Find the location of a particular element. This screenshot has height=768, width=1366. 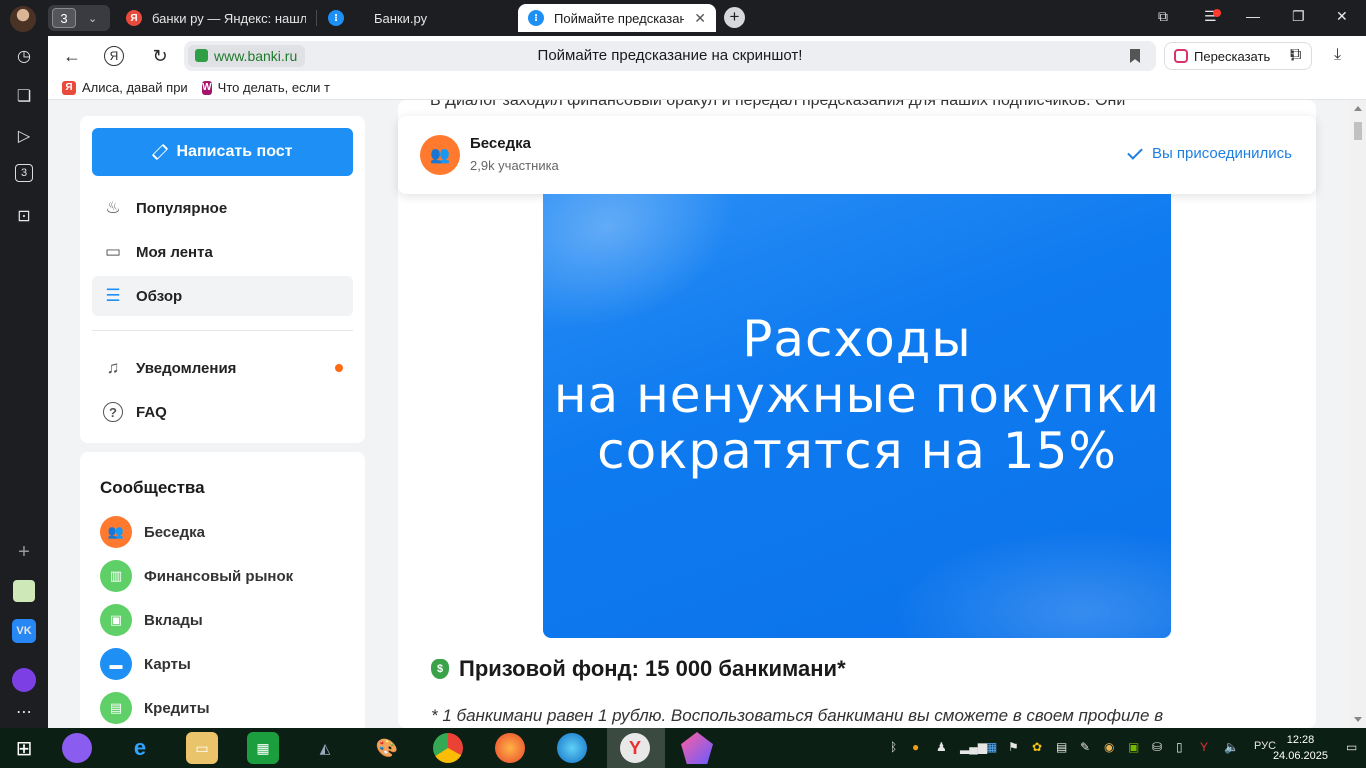

tray-app-icon: ▤ is located at coordinates (1061, 747).